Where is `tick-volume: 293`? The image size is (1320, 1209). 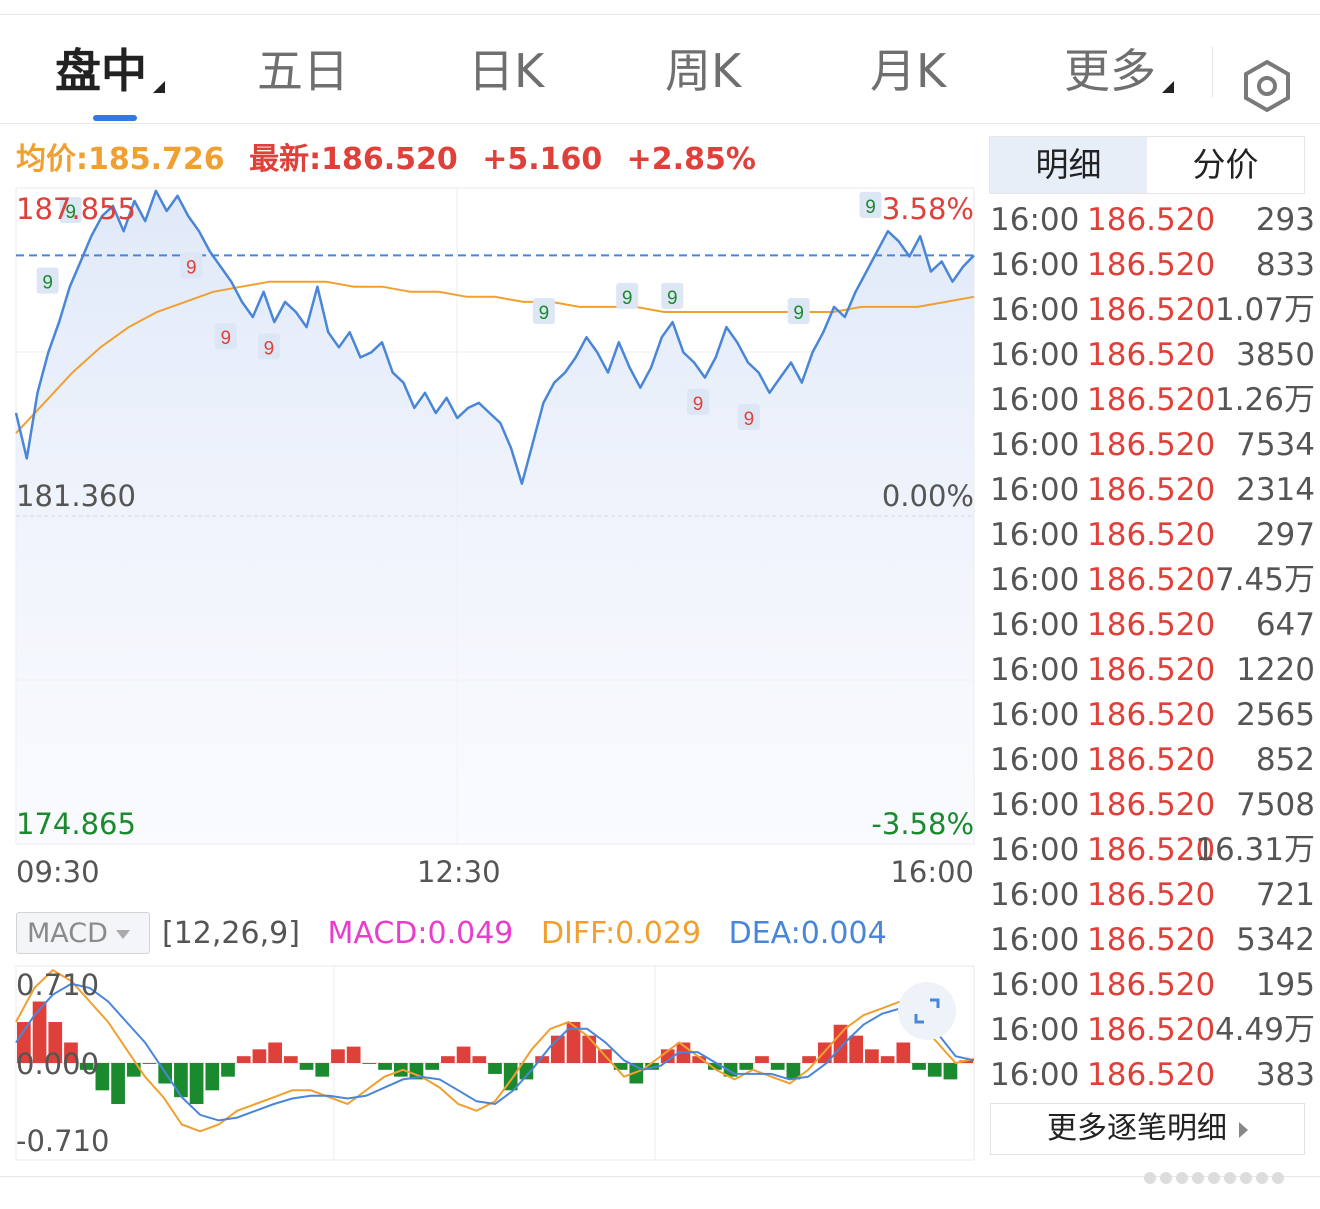 tick-volume: 293 is located at coordinates (1285, 220).